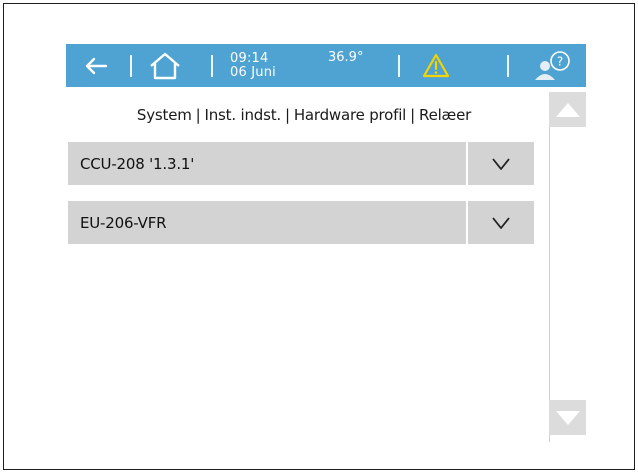 The image size is (638, 473). What do you see at coordinates (326, 65) in the screenshot?
I see `top-bar: 09:14 06 Juni 36.9° ?` at bounding box center [326, 65].